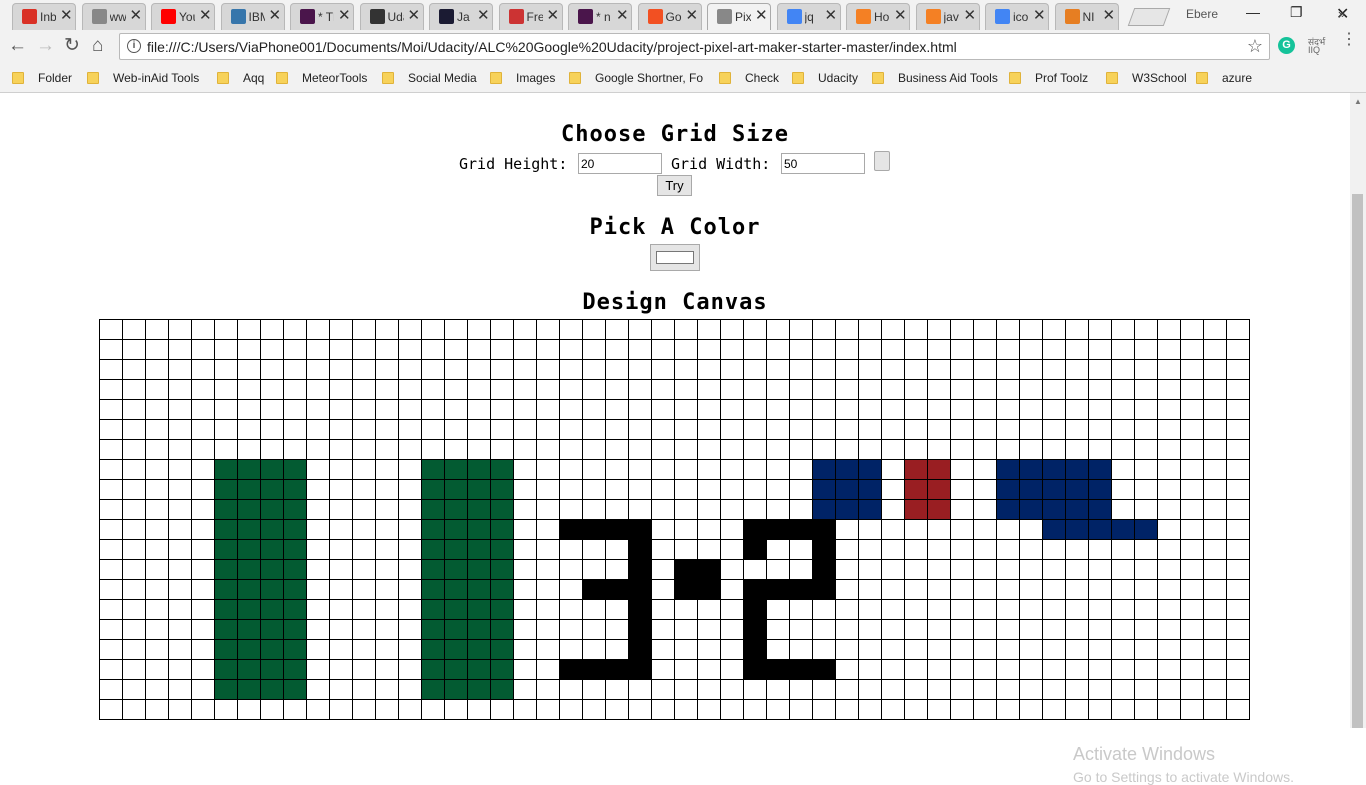 The height and width of the screenshot is (785, 1366). Describe the element at coordinates (878, 16) in the screenshot. I see `browser-tab: Ho ✕` at that location.